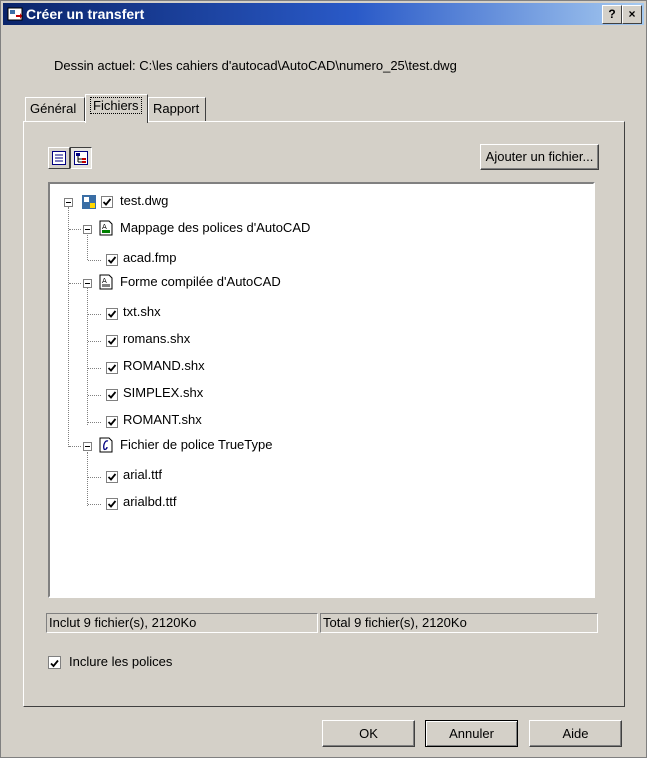 The image size is (647, 758). I want to click on include-fonts-label: Inclure les polices, so click(120, 661).